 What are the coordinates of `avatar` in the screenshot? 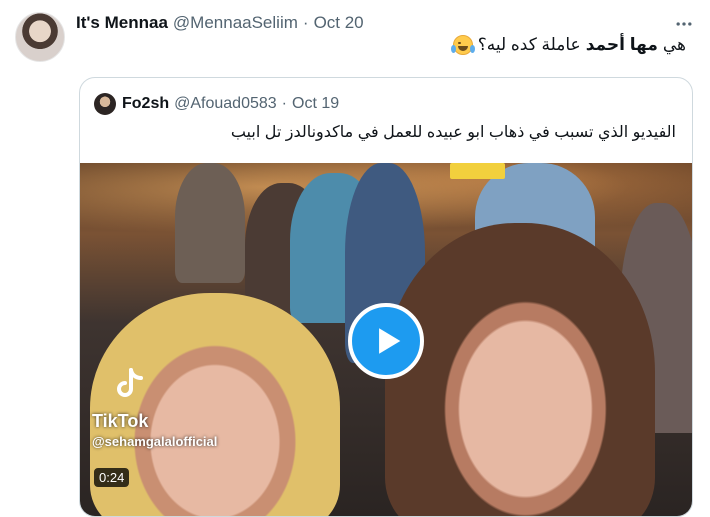 It's located at (40, 37).